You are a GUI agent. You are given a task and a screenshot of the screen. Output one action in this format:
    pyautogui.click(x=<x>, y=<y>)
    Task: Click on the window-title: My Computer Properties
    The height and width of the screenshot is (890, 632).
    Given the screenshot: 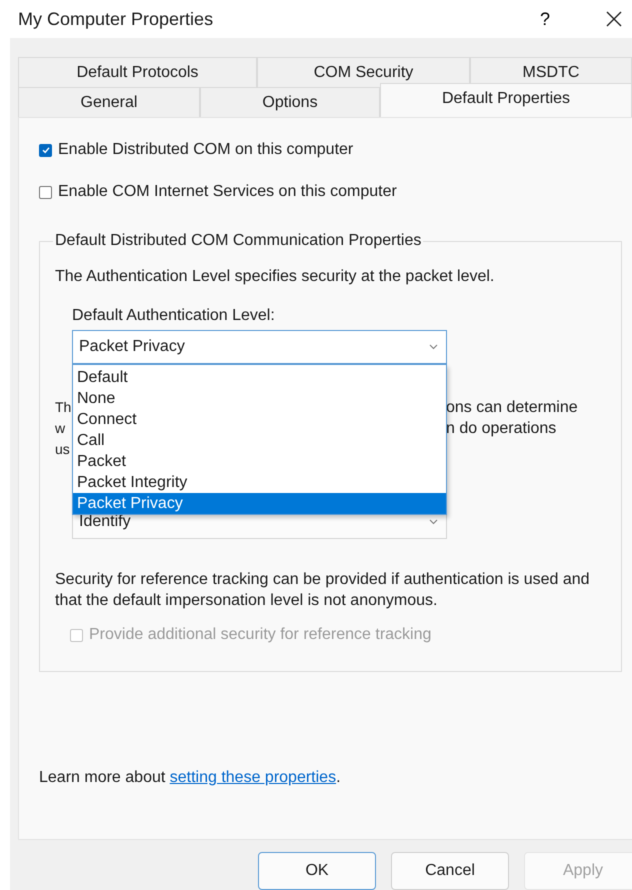 What is the action you would take?
    pyautogui.click(x=116, y=19)
    